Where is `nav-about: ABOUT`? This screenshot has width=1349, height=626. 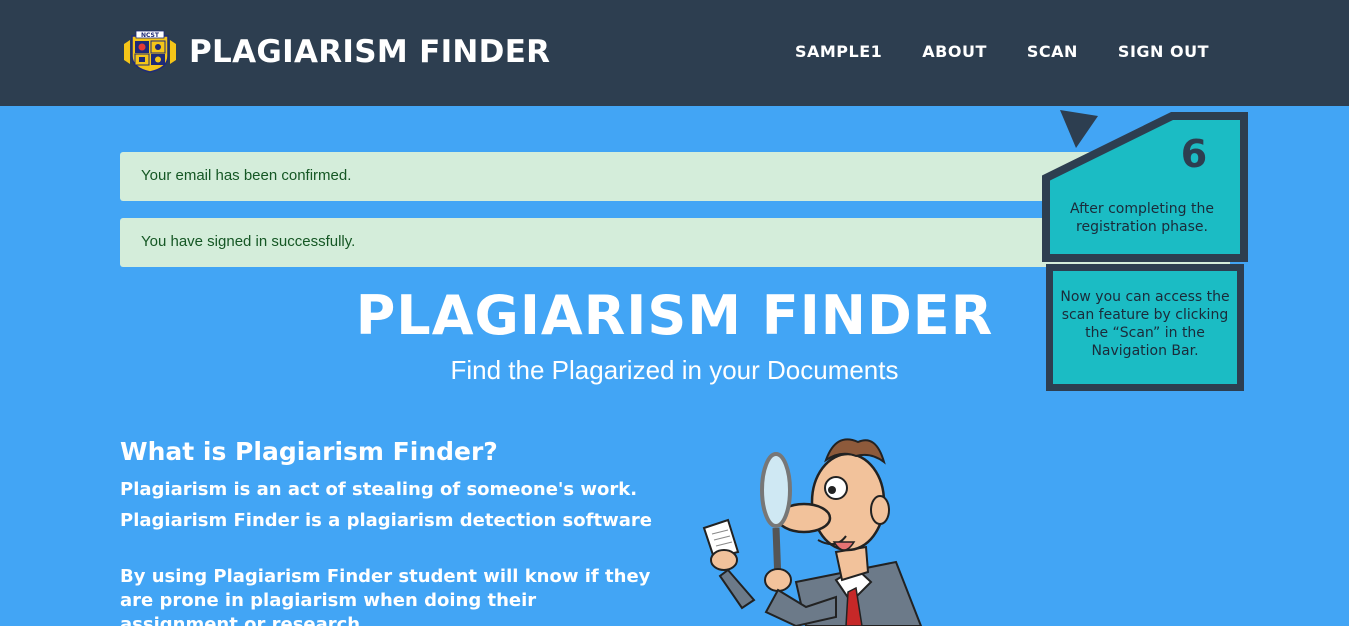
nav-about: ABOUT is located at coordinates (954, 51).